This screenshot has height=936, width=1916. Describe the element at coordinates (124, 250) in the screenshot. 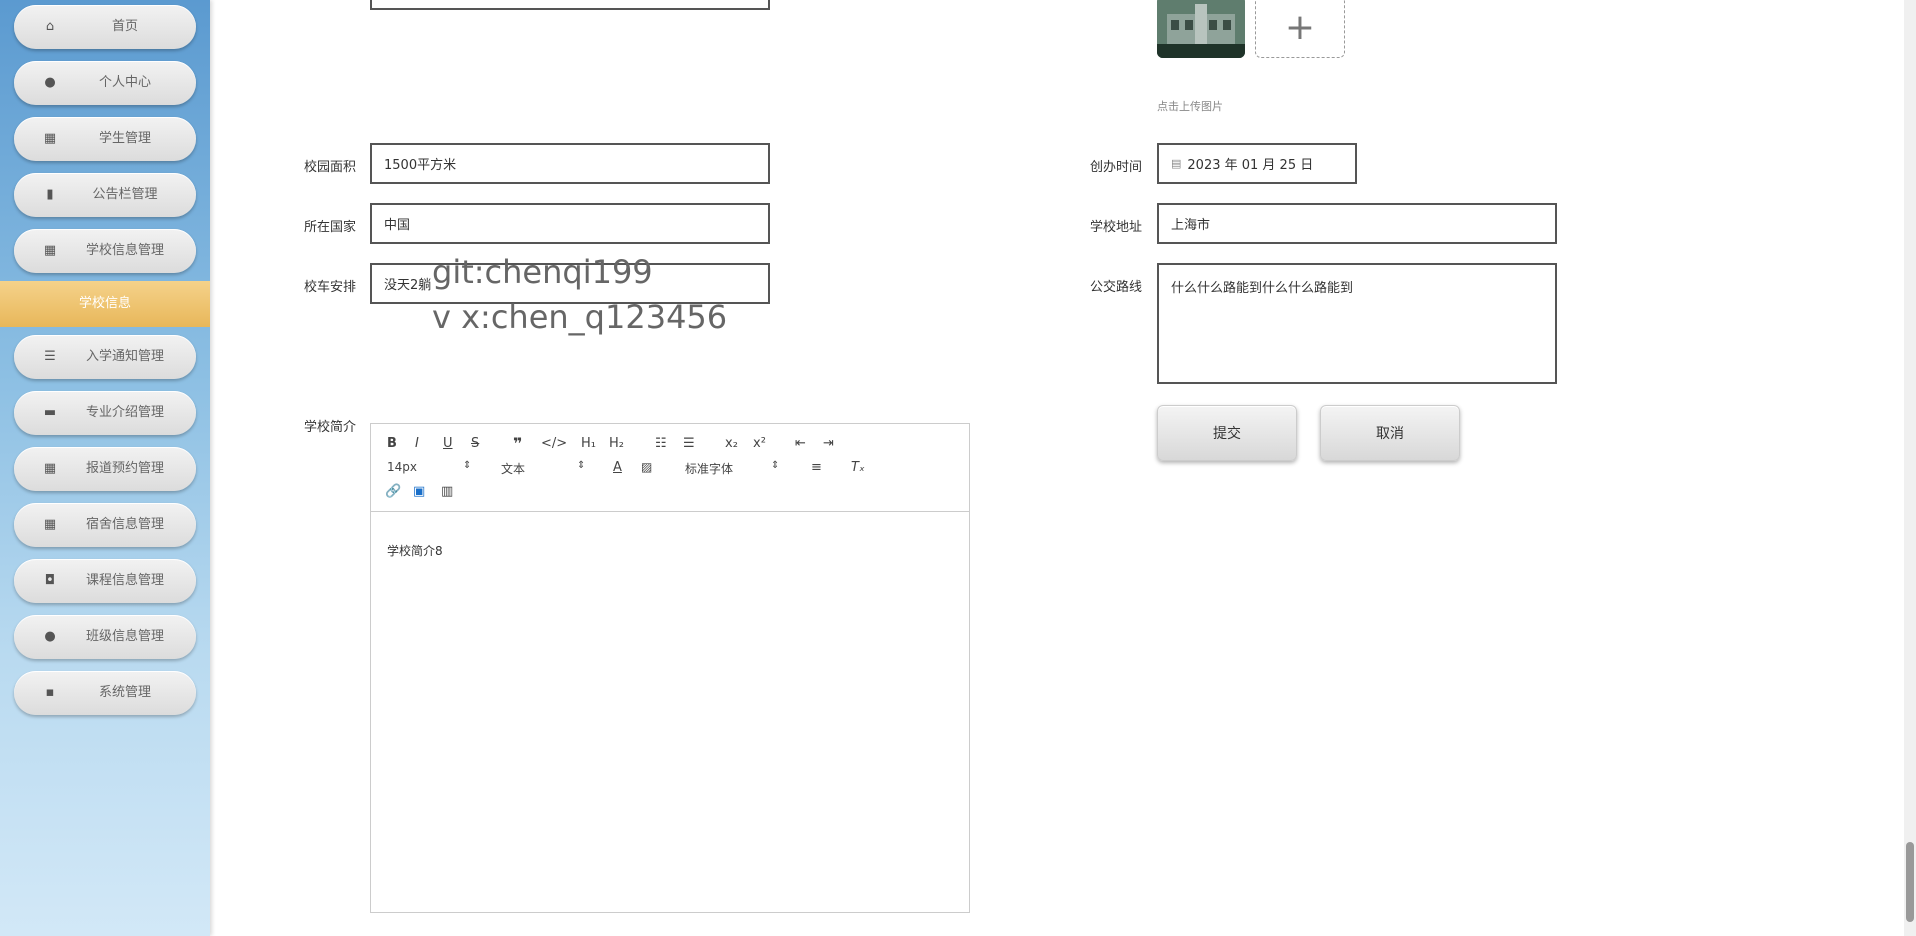

I see `sidebar-item-label: 学校信息管理` at that location.